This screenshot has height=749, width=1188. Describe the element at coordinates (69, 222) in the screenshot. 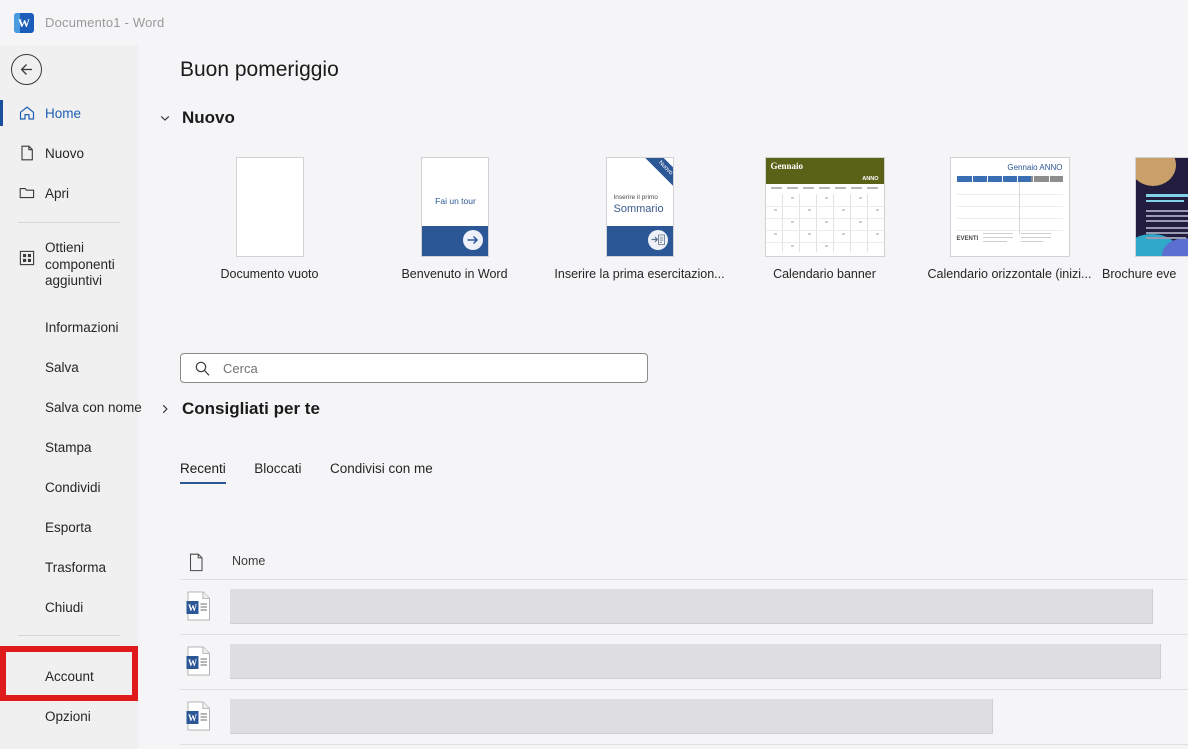

I see `sidebar-divider` at that location.